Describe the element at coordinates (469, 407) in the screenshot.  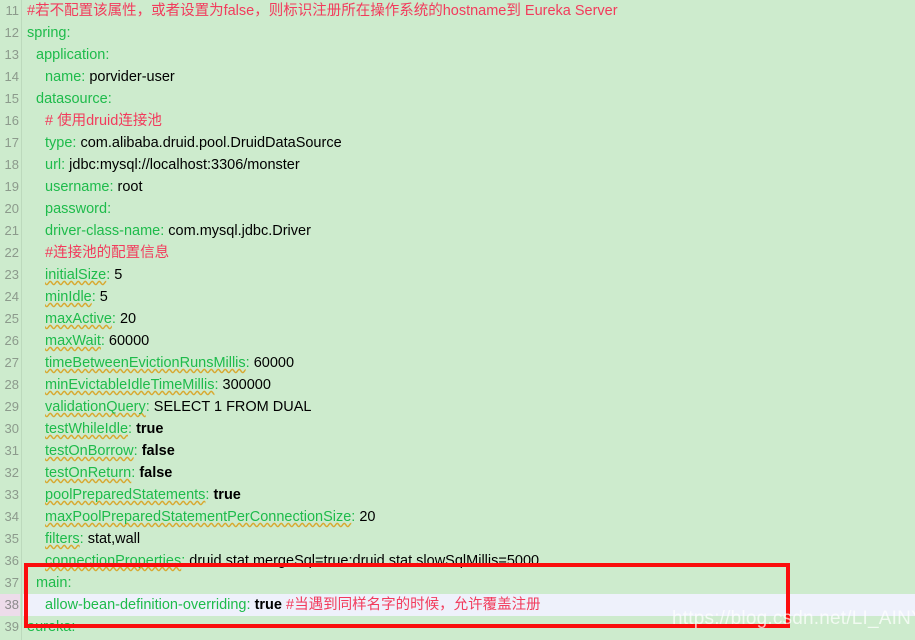
I see `code-line: validationQuery: SELECT 1 FROM DUAL` at that location.